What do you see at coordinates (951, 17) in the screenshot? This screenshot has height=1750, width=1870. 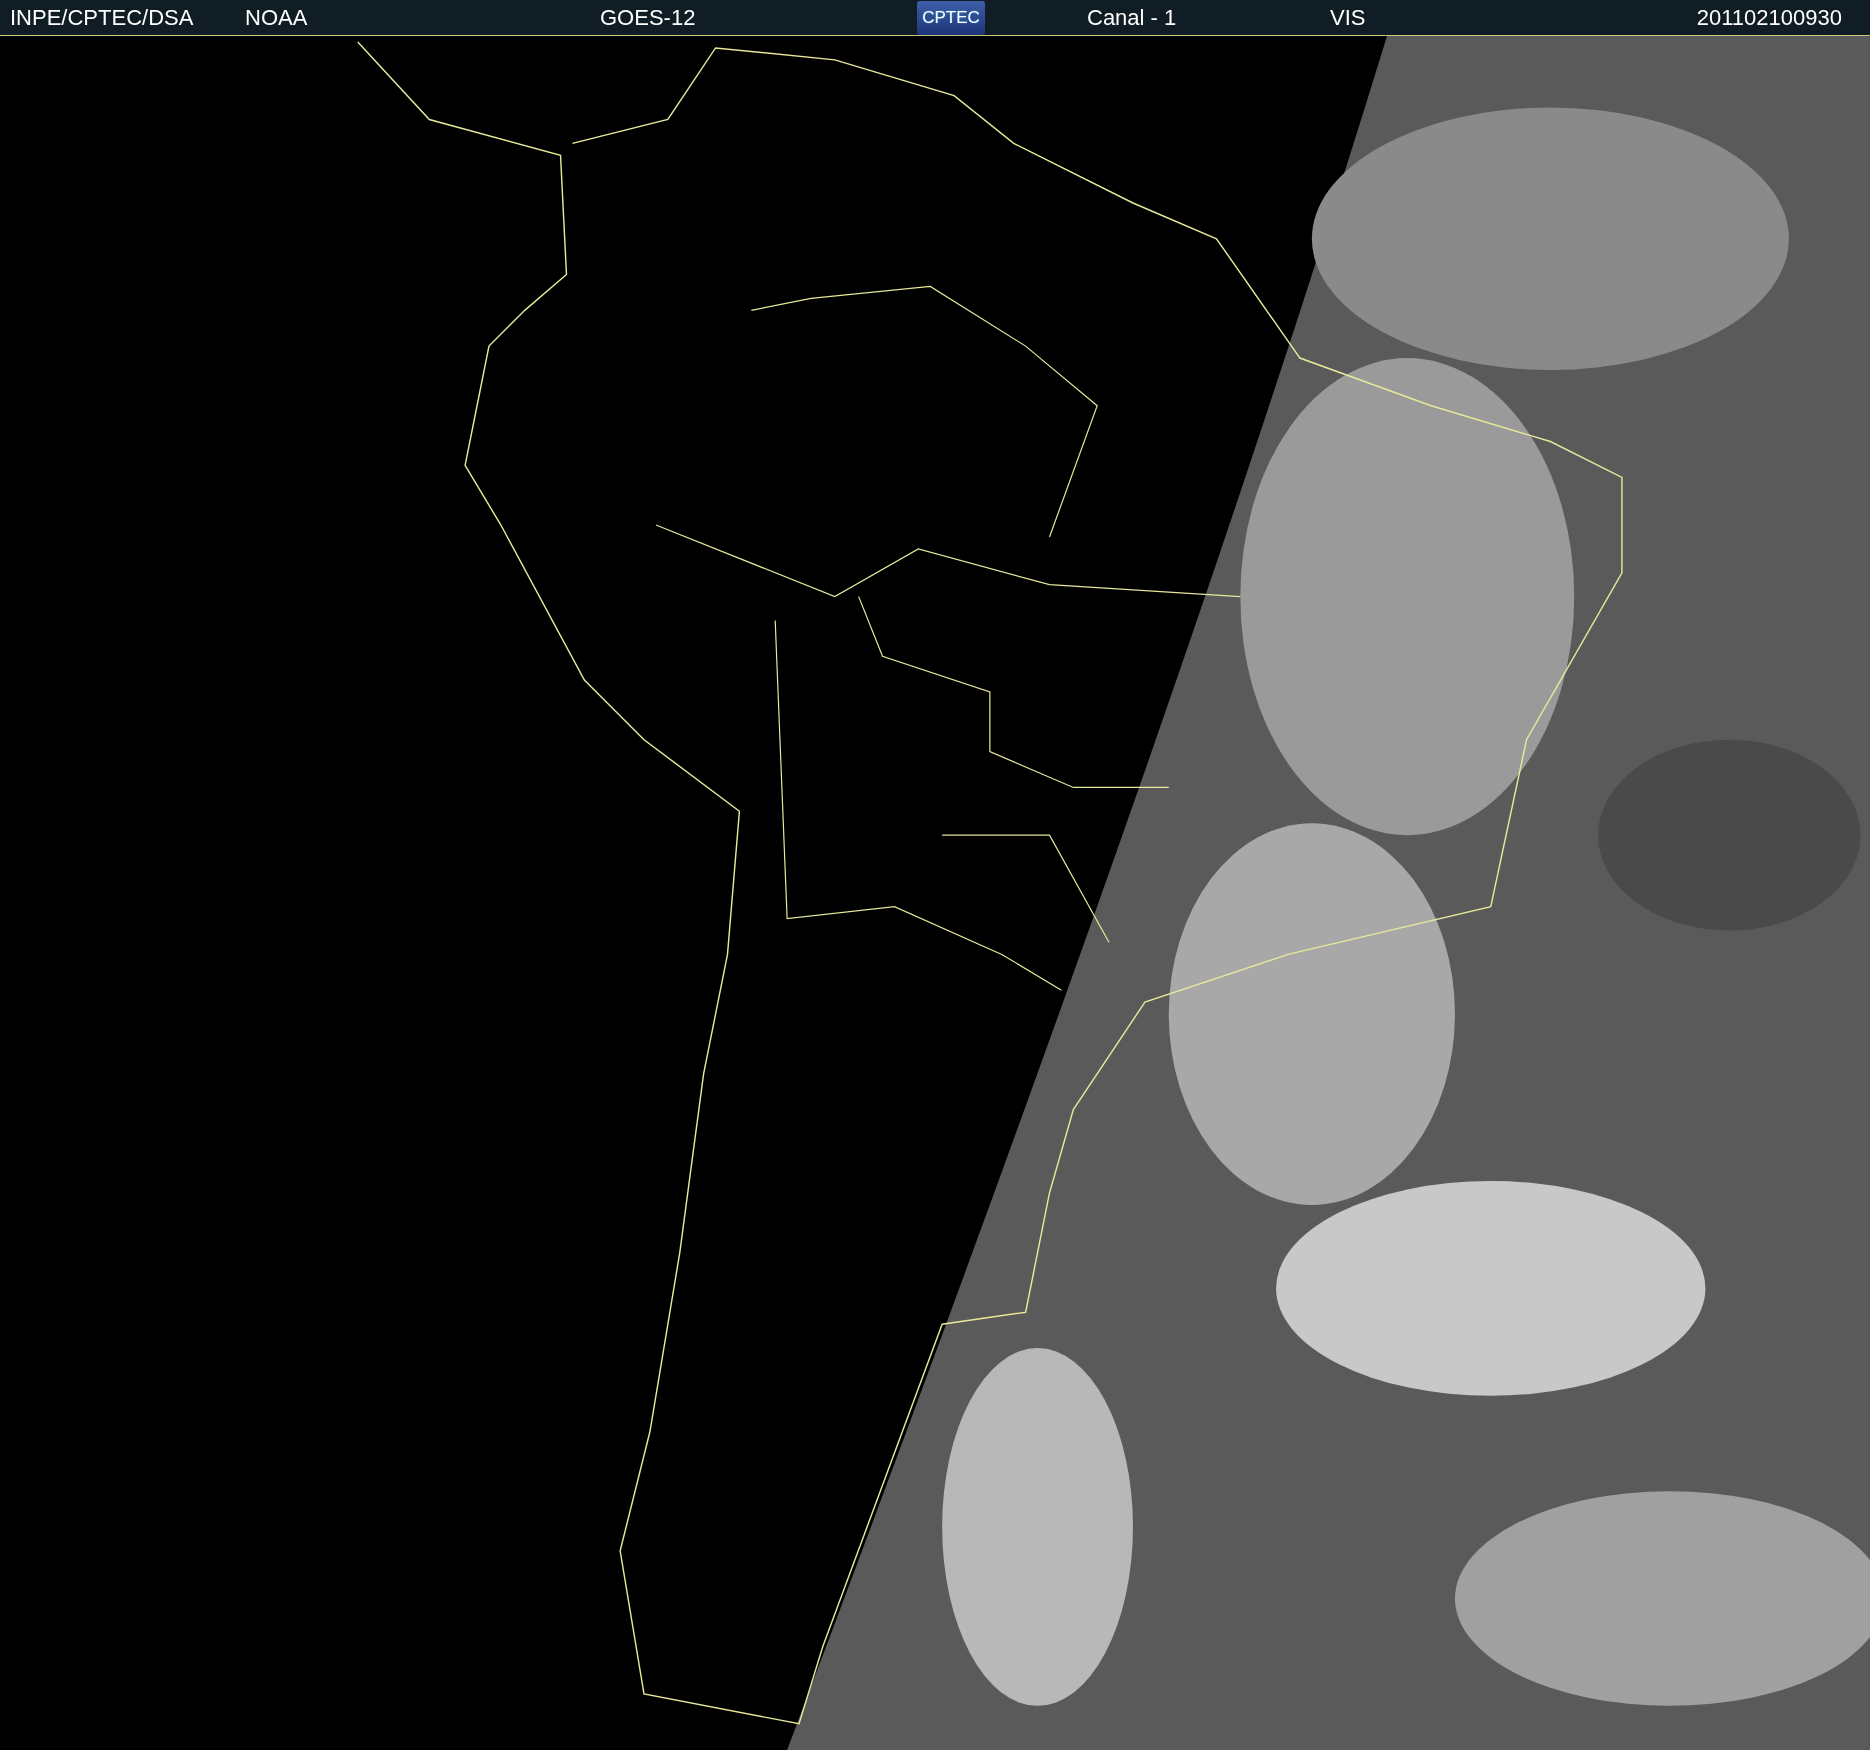 I see `logo: CPTEC` at bounding box center [951, 17].